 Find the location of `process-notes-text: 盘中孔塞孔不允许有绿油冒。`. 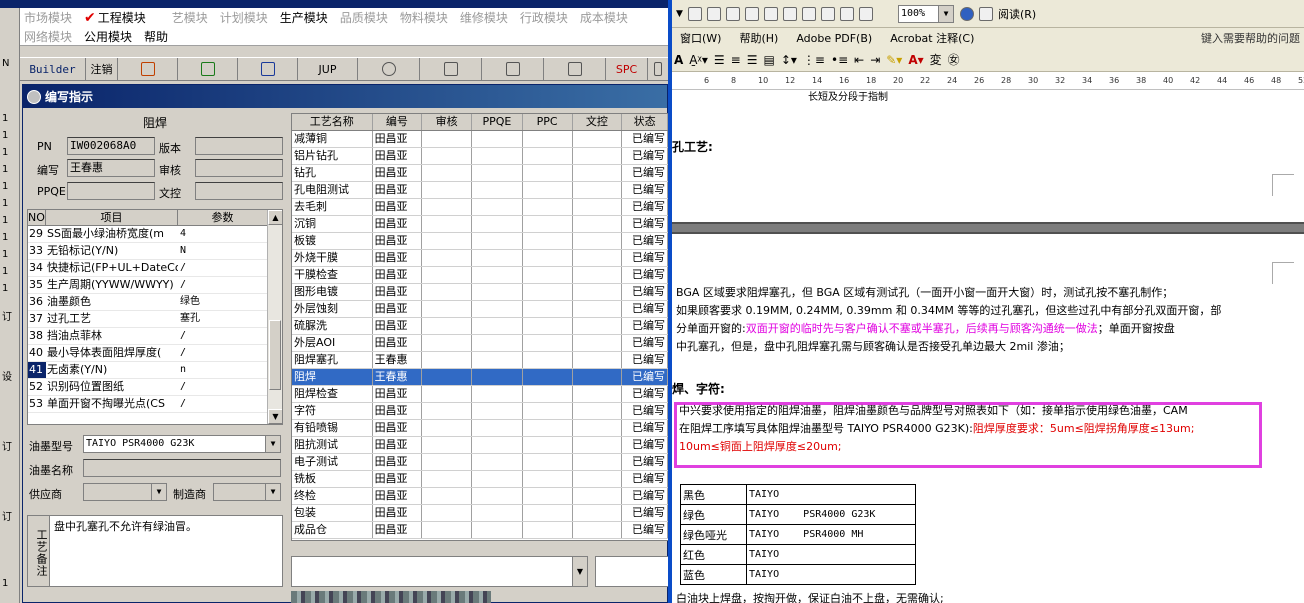

process-notes-text: 盘中孔塞孔不允许有绿油冒。 is located at coordinates (125, 526).